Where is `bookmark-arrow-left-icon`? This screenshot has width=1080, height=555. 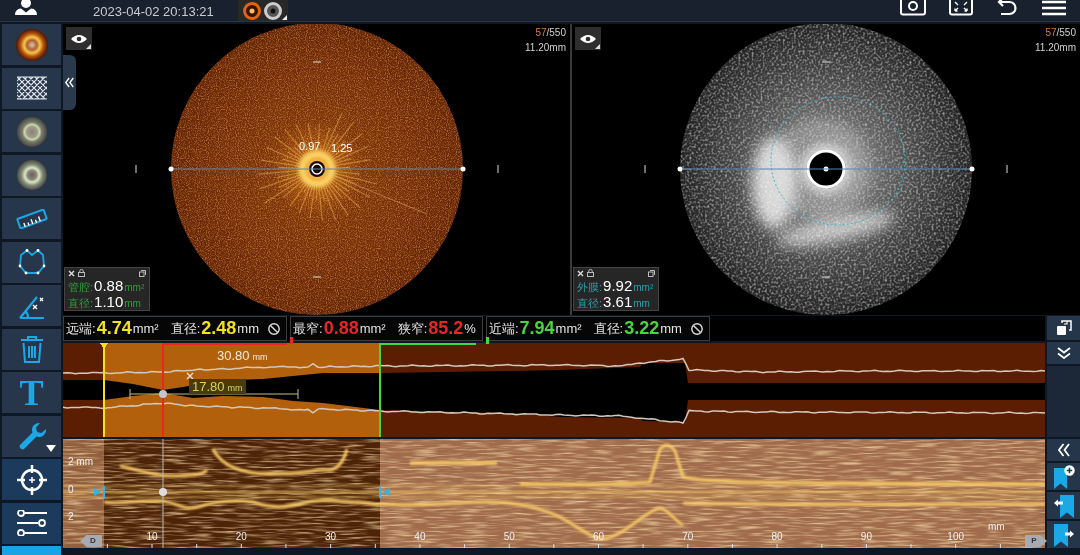
bookmark-arrow-left-icon is located at coordinates (1063, 505).